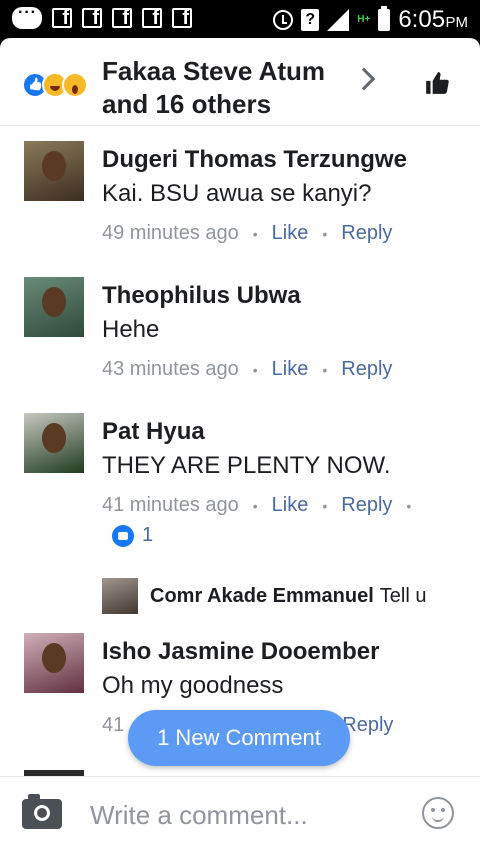  I want to click on reply-preview: Comr Akade Emmanuel Tell u, so click(264, 596).